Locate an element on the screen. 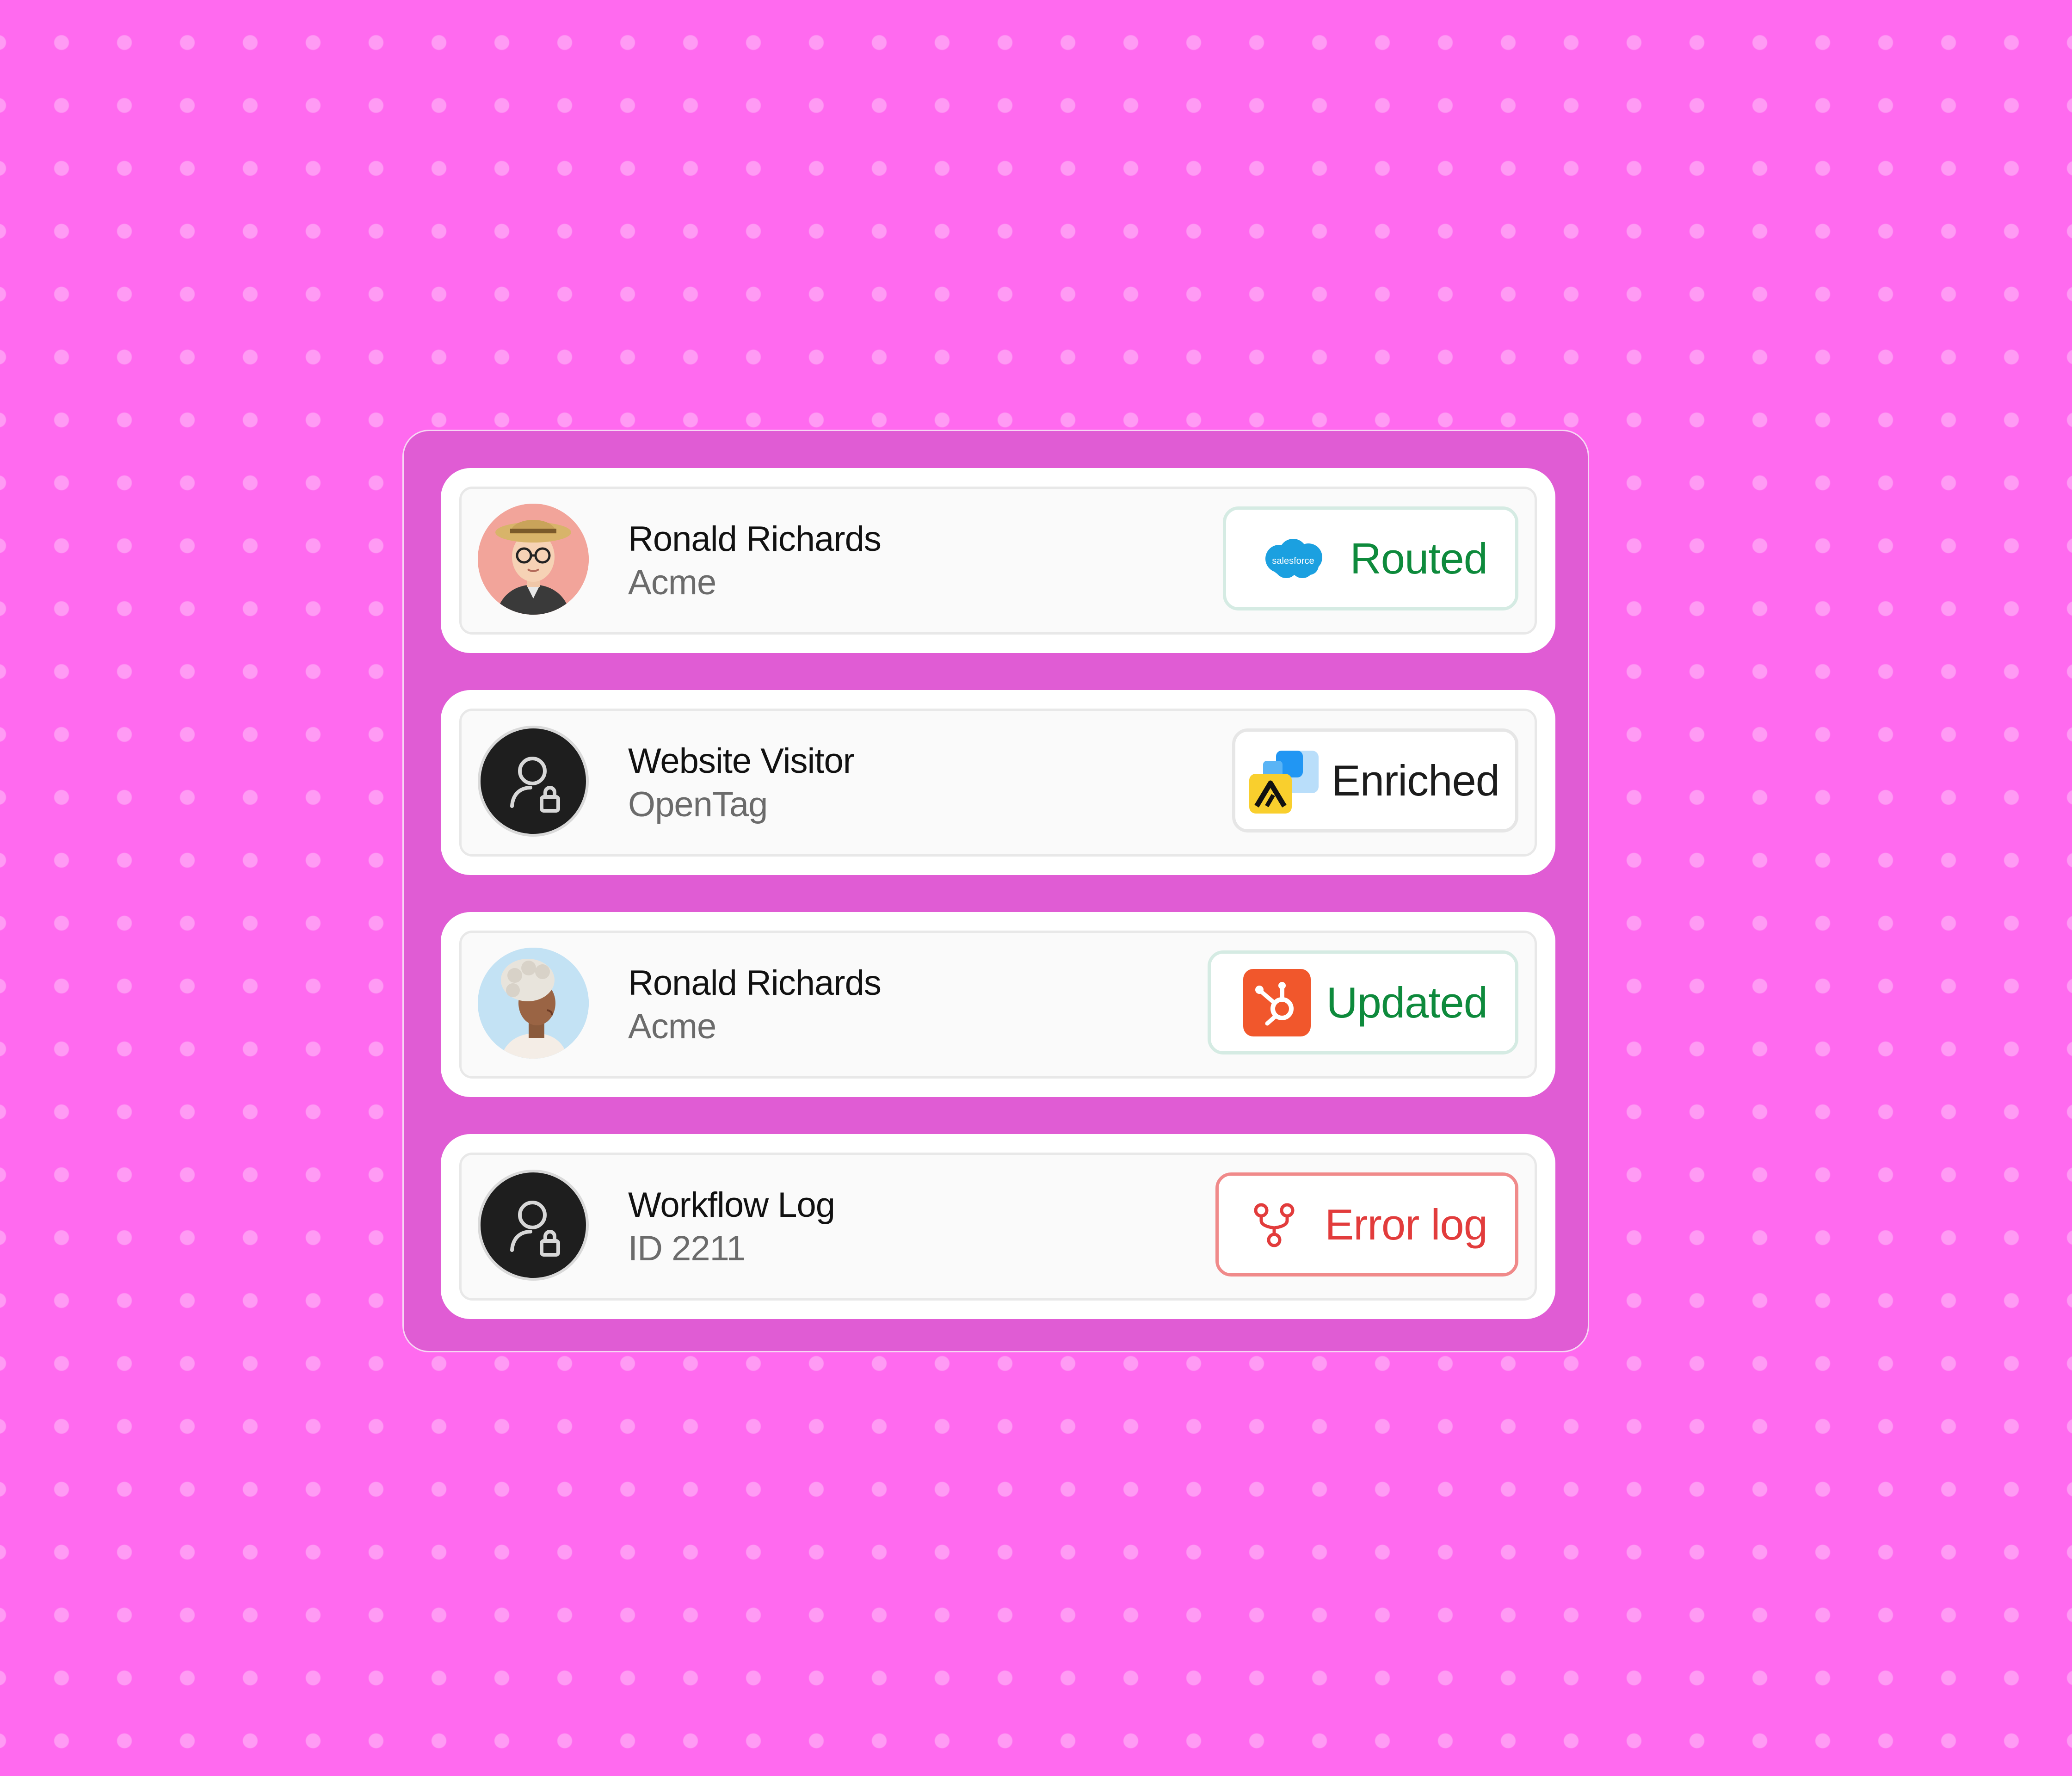 The image size is (2072, 1776). activity-card: Ronald Richards Acme salesforce Routed is located at coordinates (998, 560).